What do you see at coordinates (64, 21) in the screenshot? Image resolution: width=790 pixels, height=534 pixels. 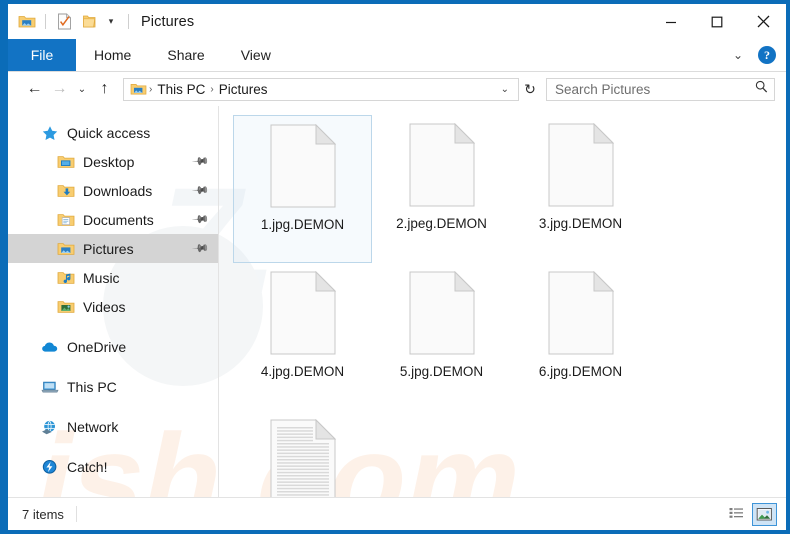 I see `properties-icon` at bounding box center [64, 21].